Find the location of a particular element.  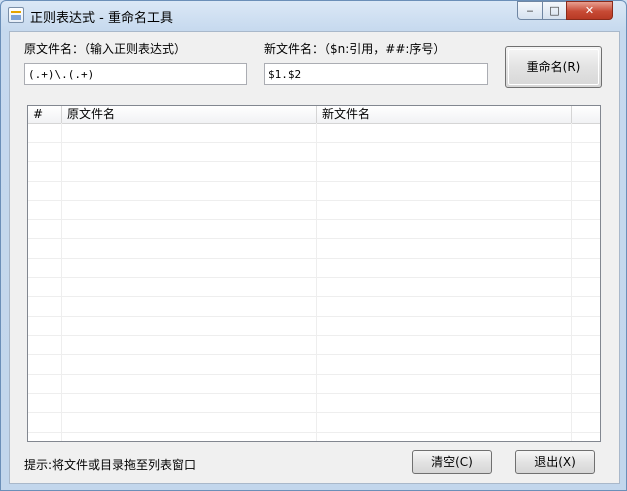

window-title: 正则表达式 - 重命名工具 is located at coordinates (101, 18).